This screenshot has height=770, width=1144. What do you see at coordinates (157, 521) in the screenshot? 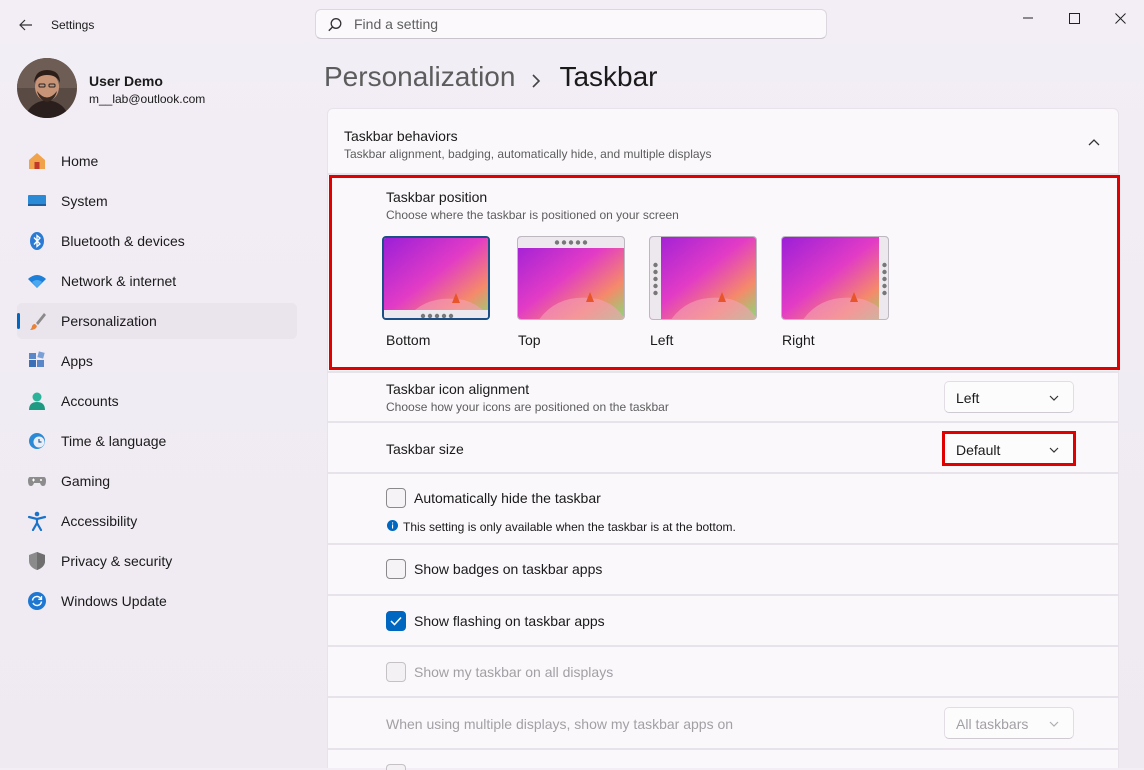
I see `sidebar-item-accessibility: Accessibility` at bounding box center [157, 521].